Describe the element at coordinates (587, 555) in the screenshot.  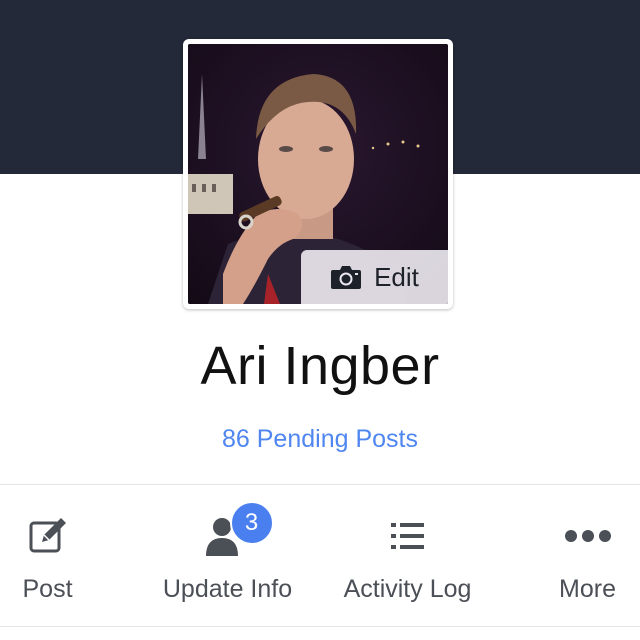
I see `more-button: More` at that location.